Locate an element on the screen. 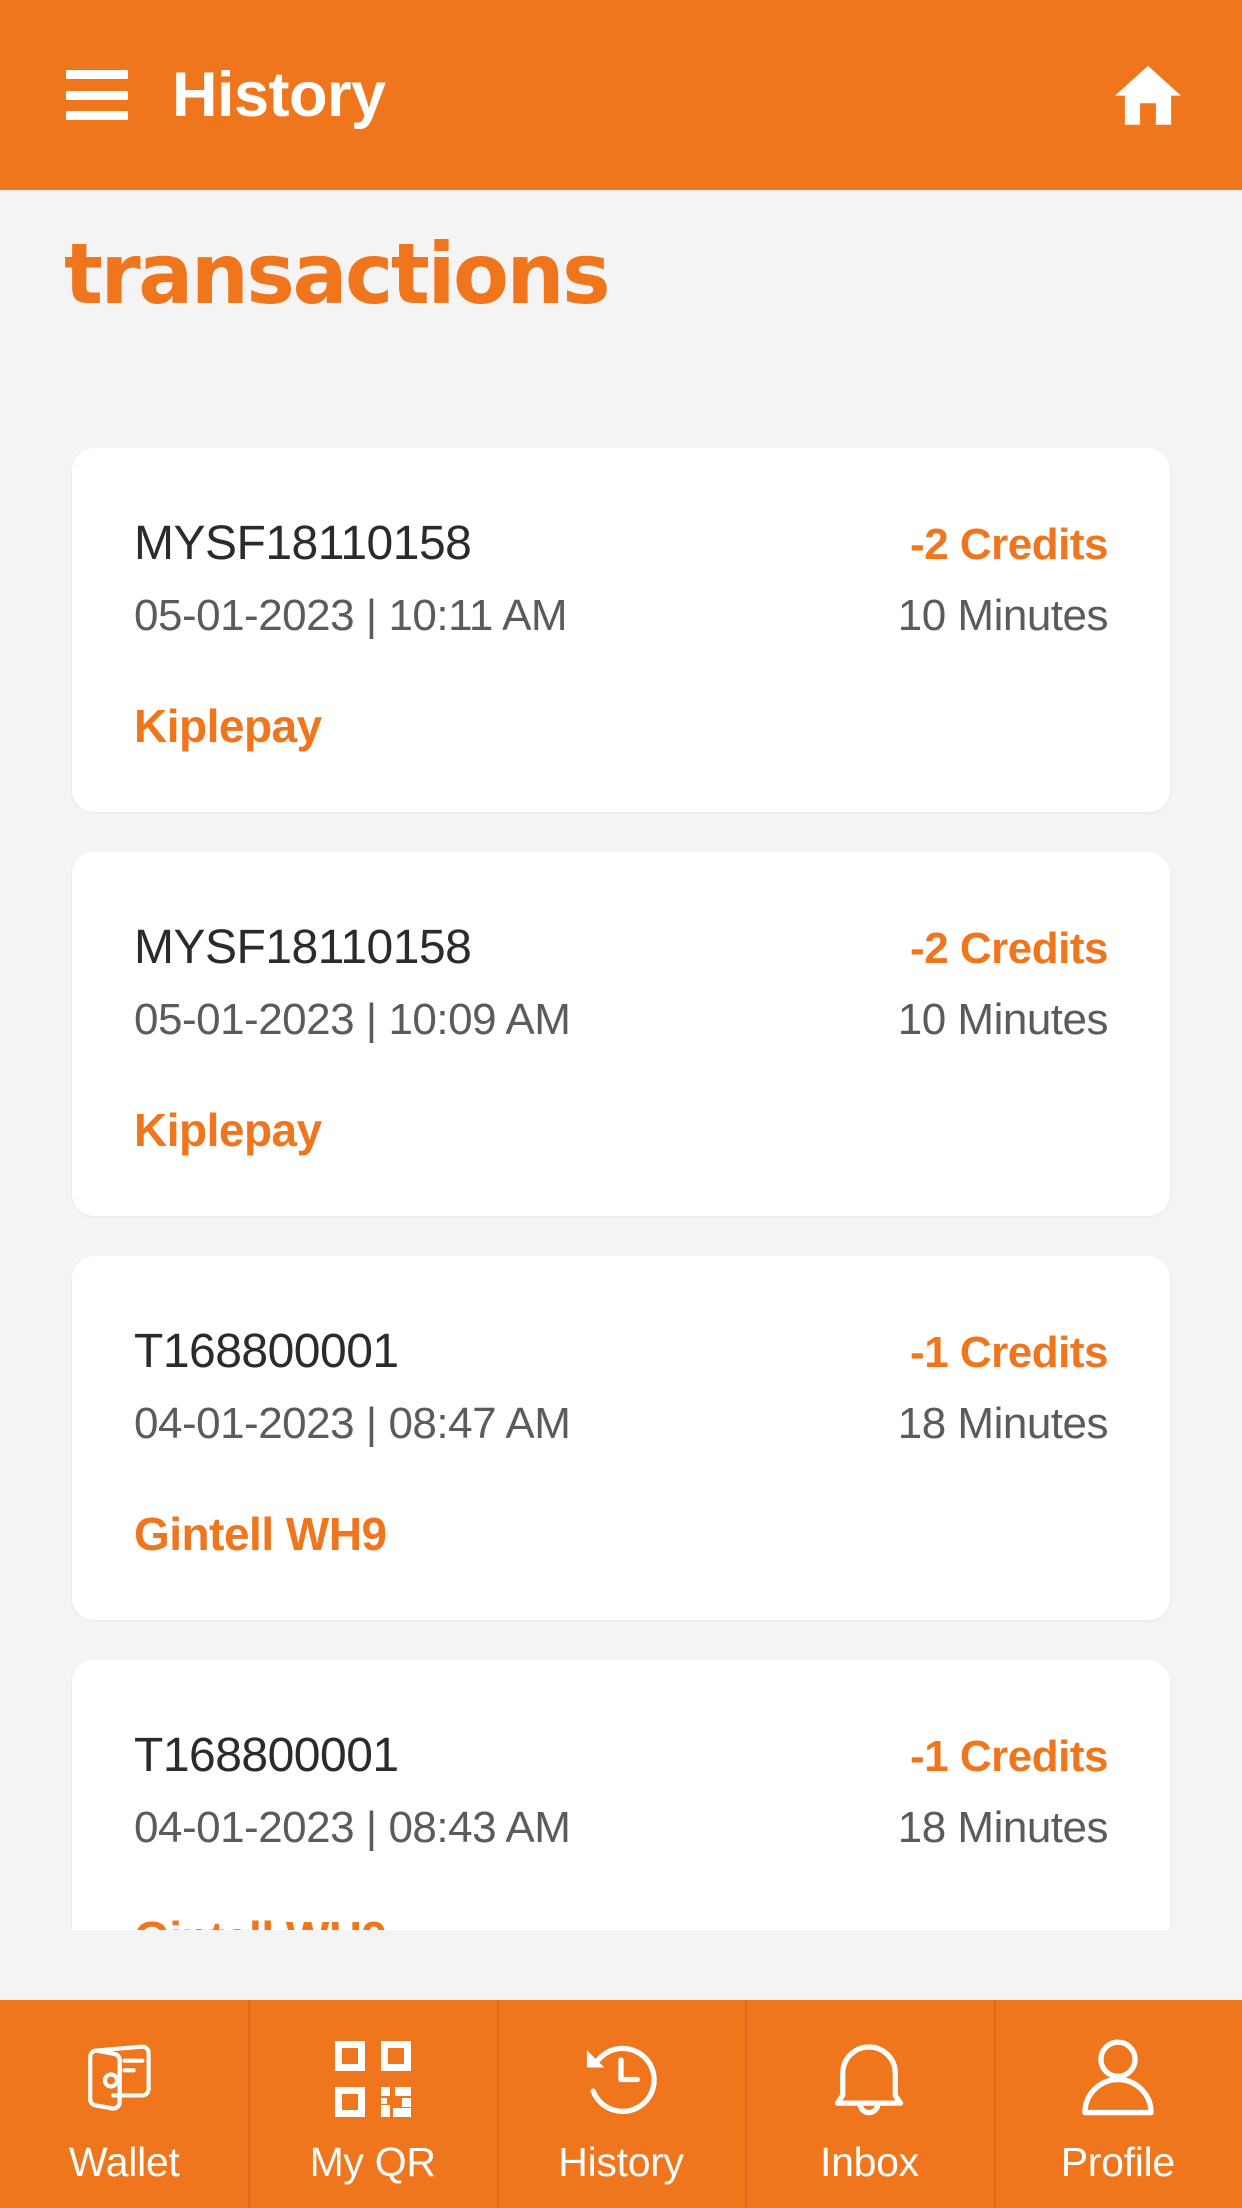 Image resolution: width=1242 pixels, height=2208 pixels. app-bar-title: History is located at coordinates (279, 94).